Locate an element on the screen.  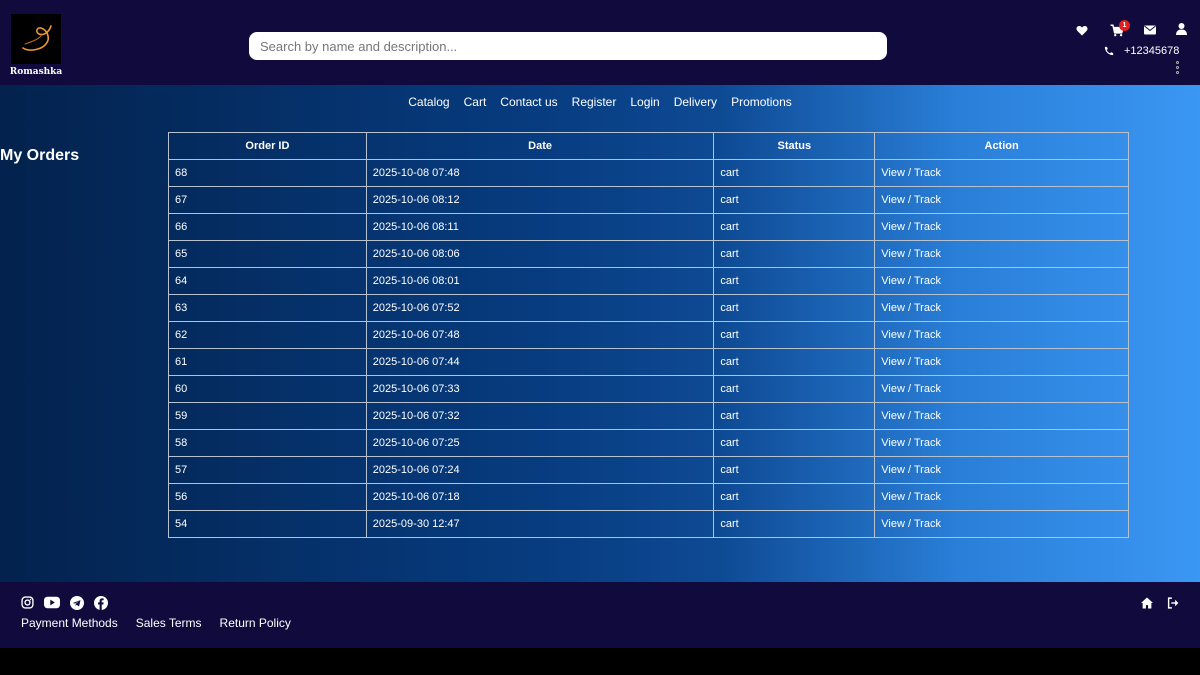
phone-number: +12345678 is located at coordinates (1151, 51).